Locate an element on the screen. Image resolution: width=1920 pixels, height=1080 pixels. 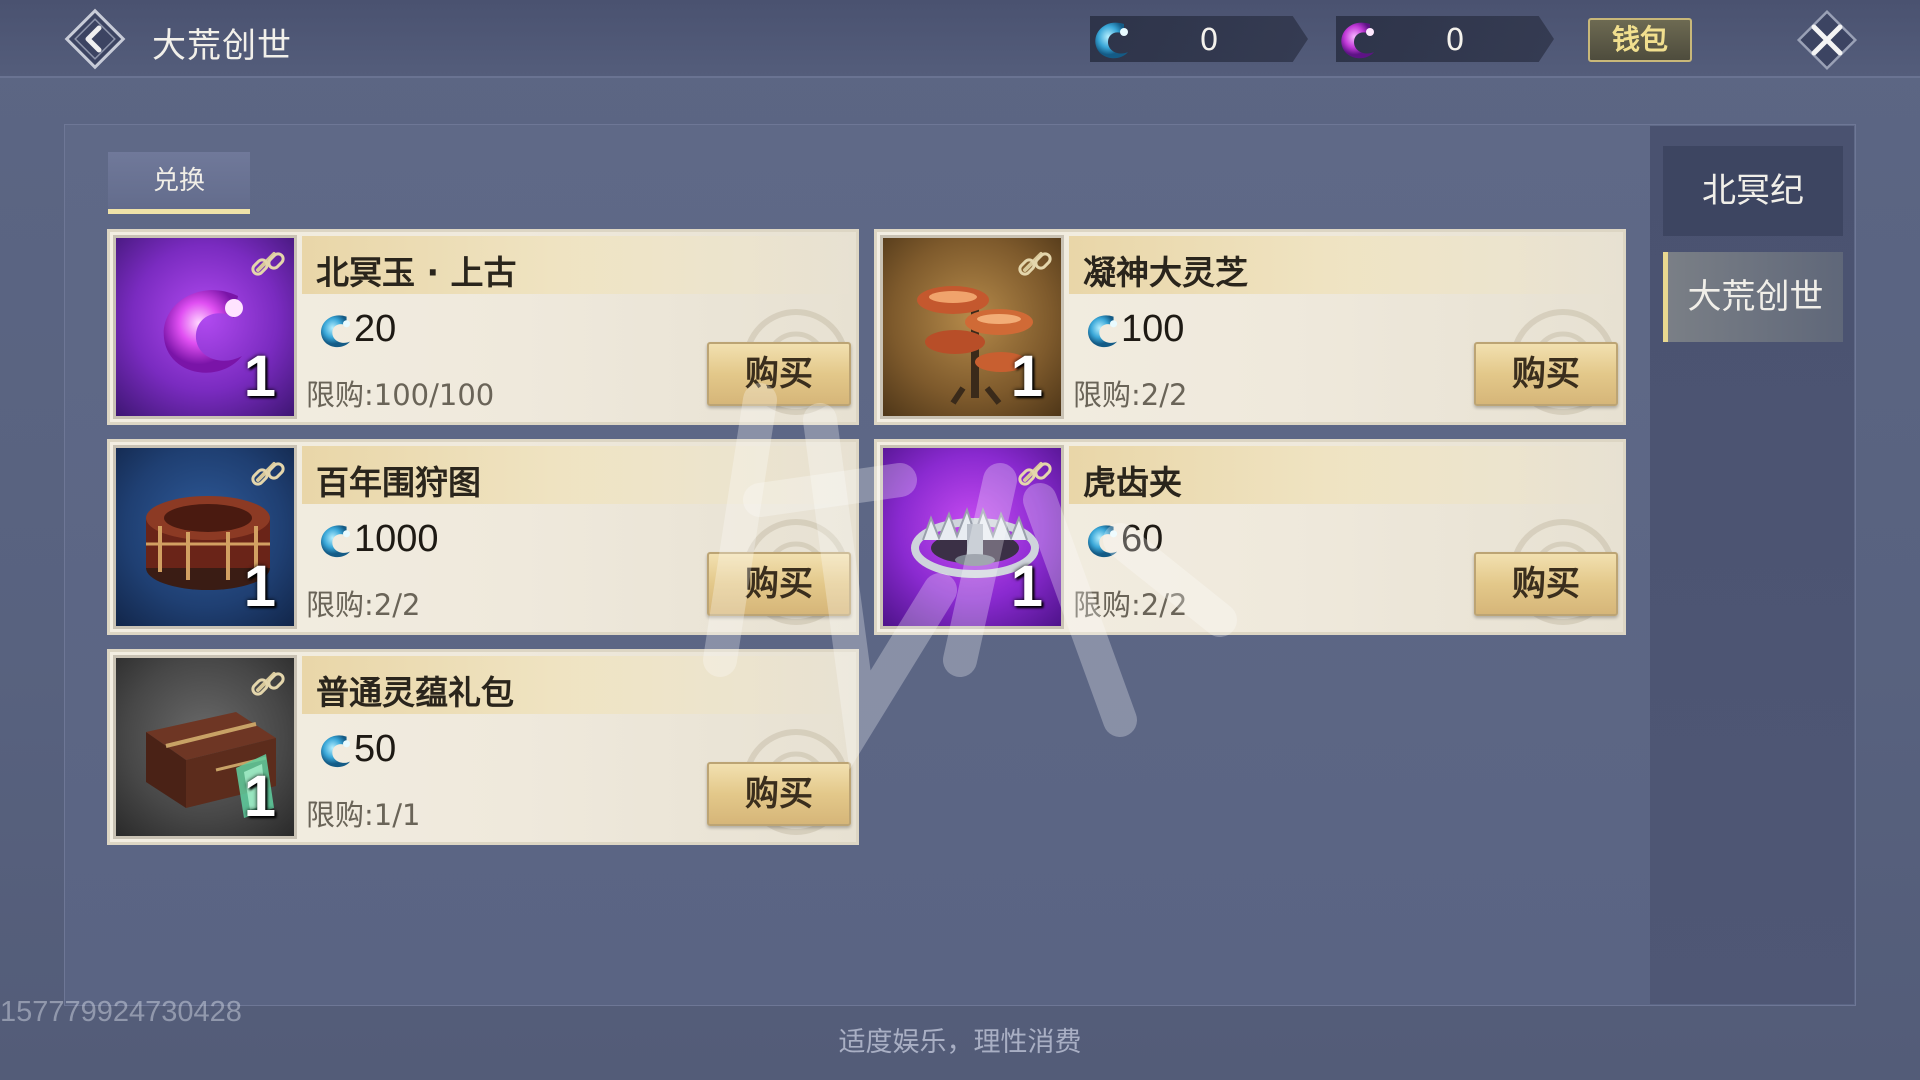
item-purchase-limit: 限购:100/100 is located at coordinates (400, 395).